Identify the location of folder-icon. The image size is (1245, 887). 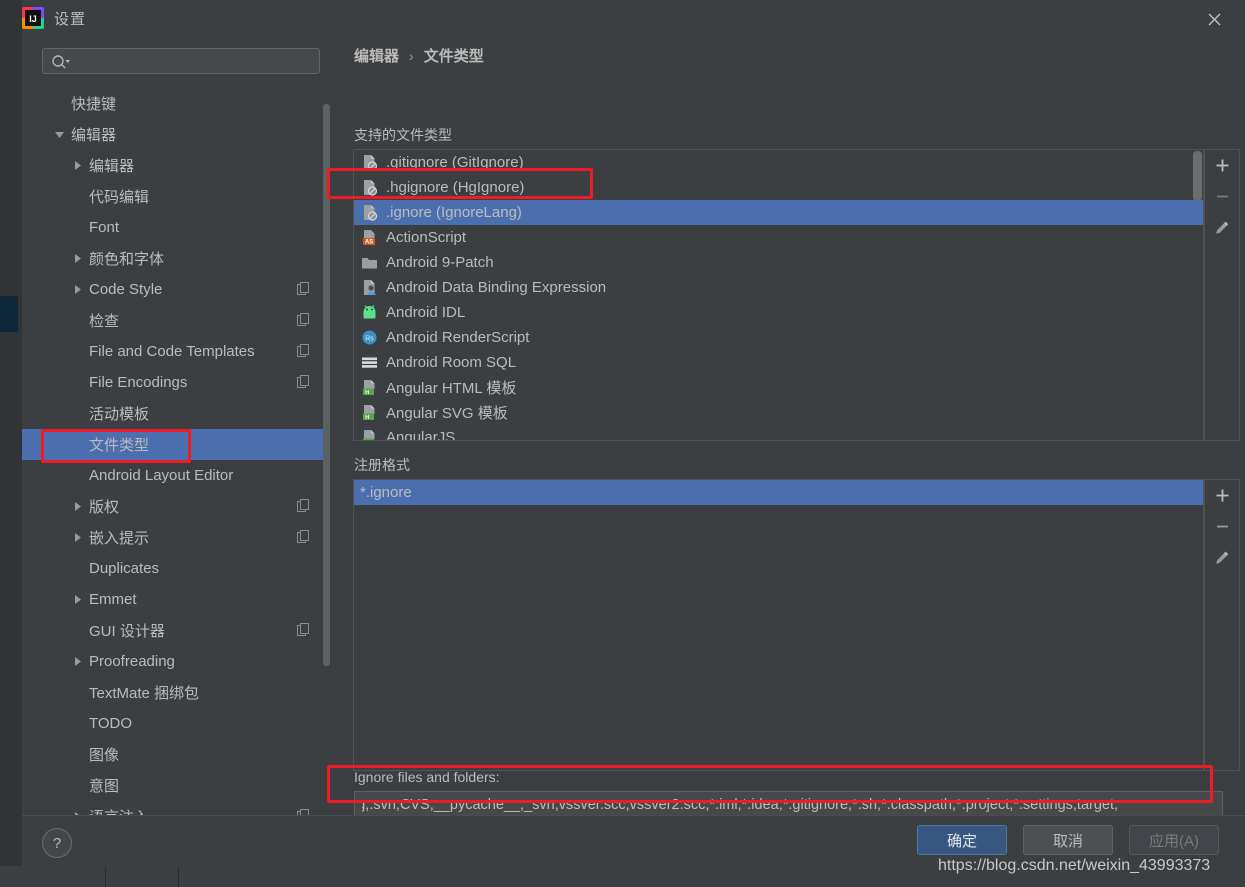
(369, 263).